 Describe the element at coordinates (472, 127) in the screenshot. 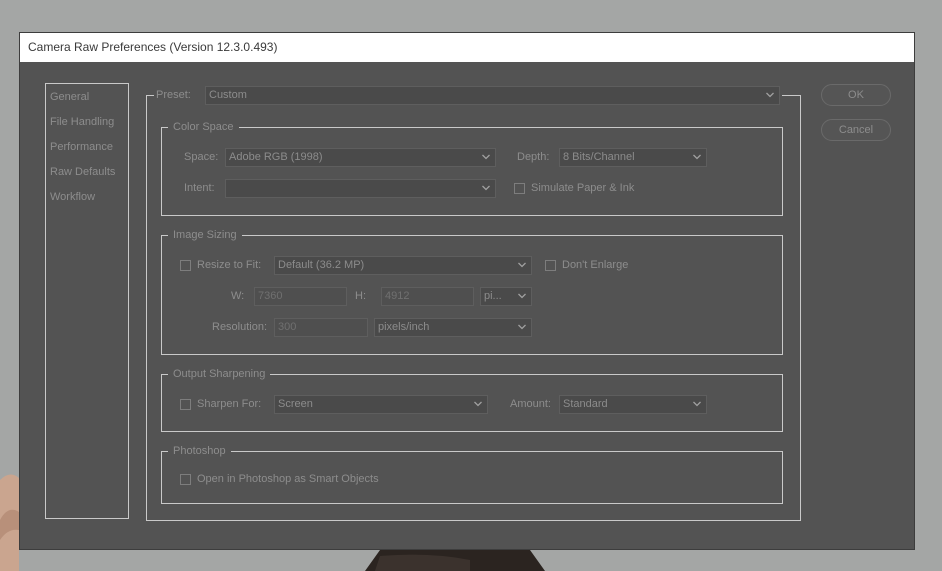

I see `color-space-frame-top` at that location.